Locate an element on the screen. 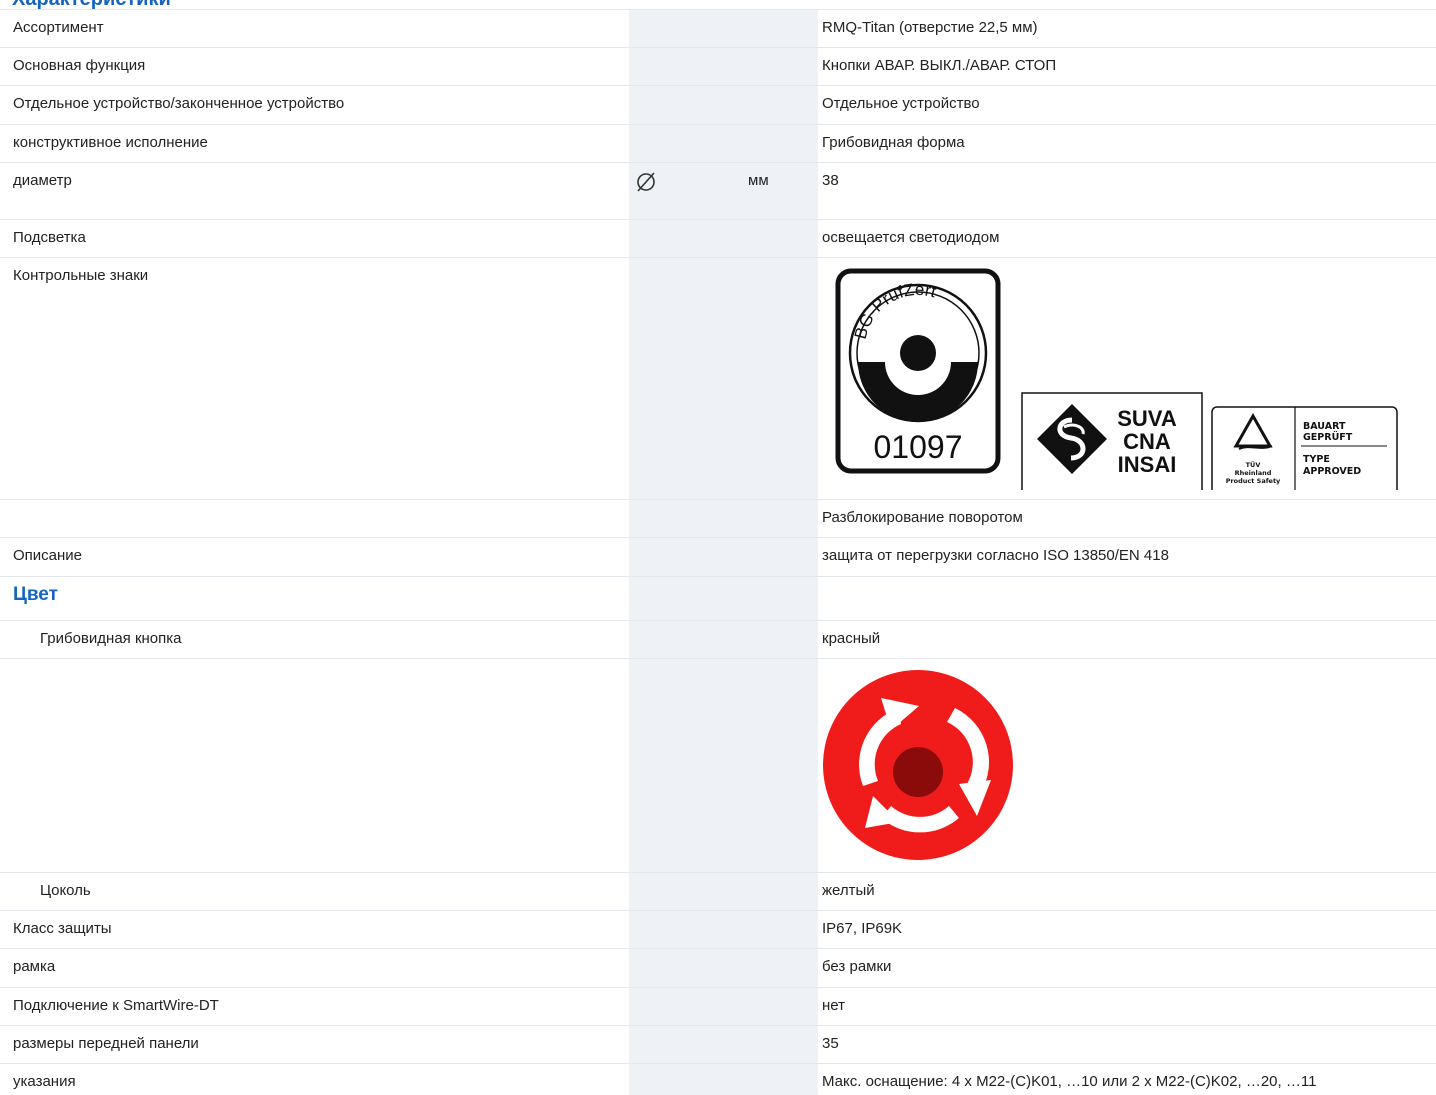  row-value: нет is located at coordinates (833, 1005).